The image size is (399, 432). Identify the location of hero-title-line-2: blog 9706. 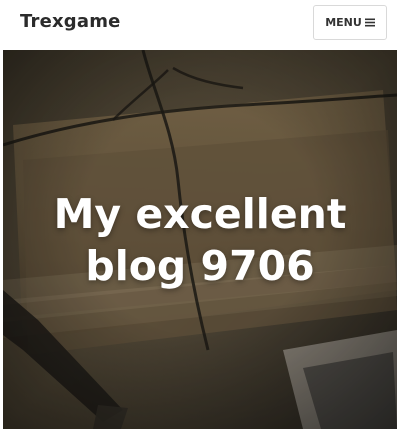
(200, 266).